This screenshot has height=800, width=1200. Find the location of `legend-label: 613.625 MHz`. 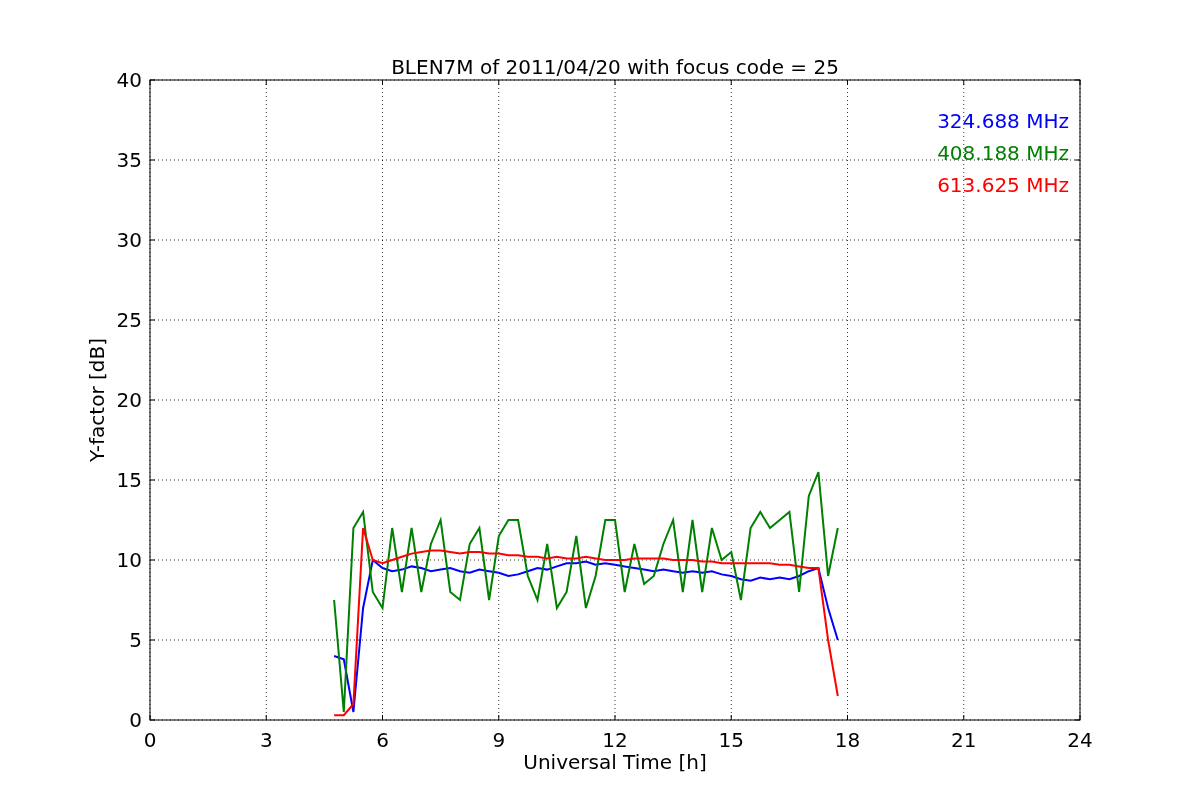

legend-label: 613.625 MHz is located at coordinates (1003, 185).